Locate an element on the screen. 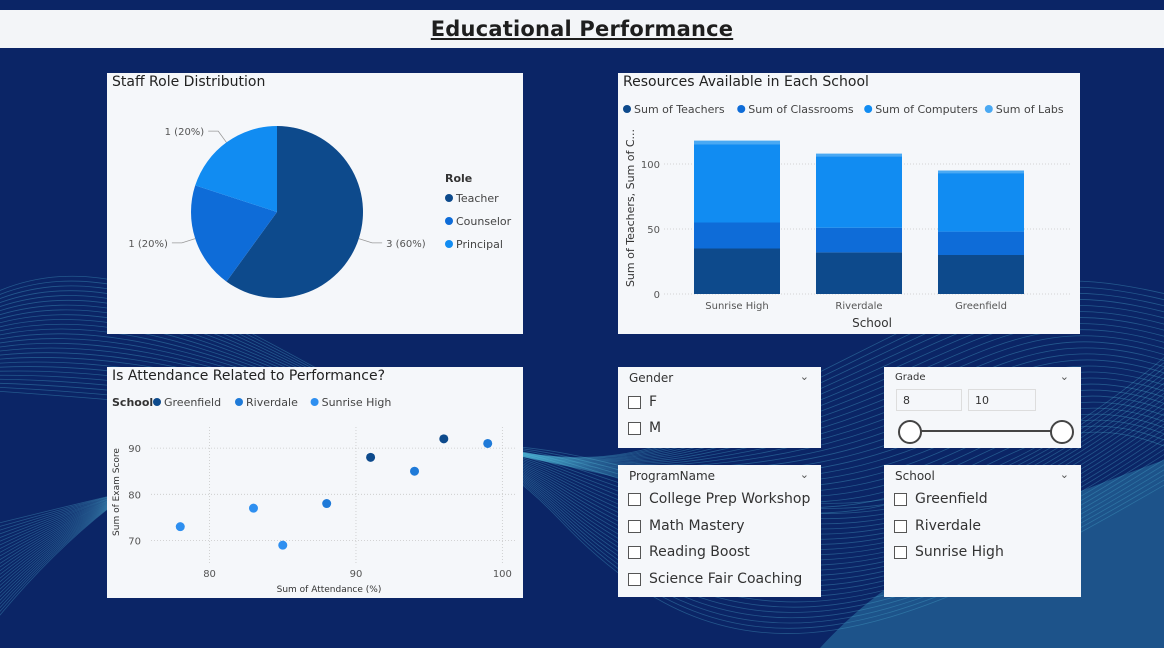 The height and width of the screenshot is (648, 1164). program-option-label: Science Fair Coaching is located at coordinates (726, 579).